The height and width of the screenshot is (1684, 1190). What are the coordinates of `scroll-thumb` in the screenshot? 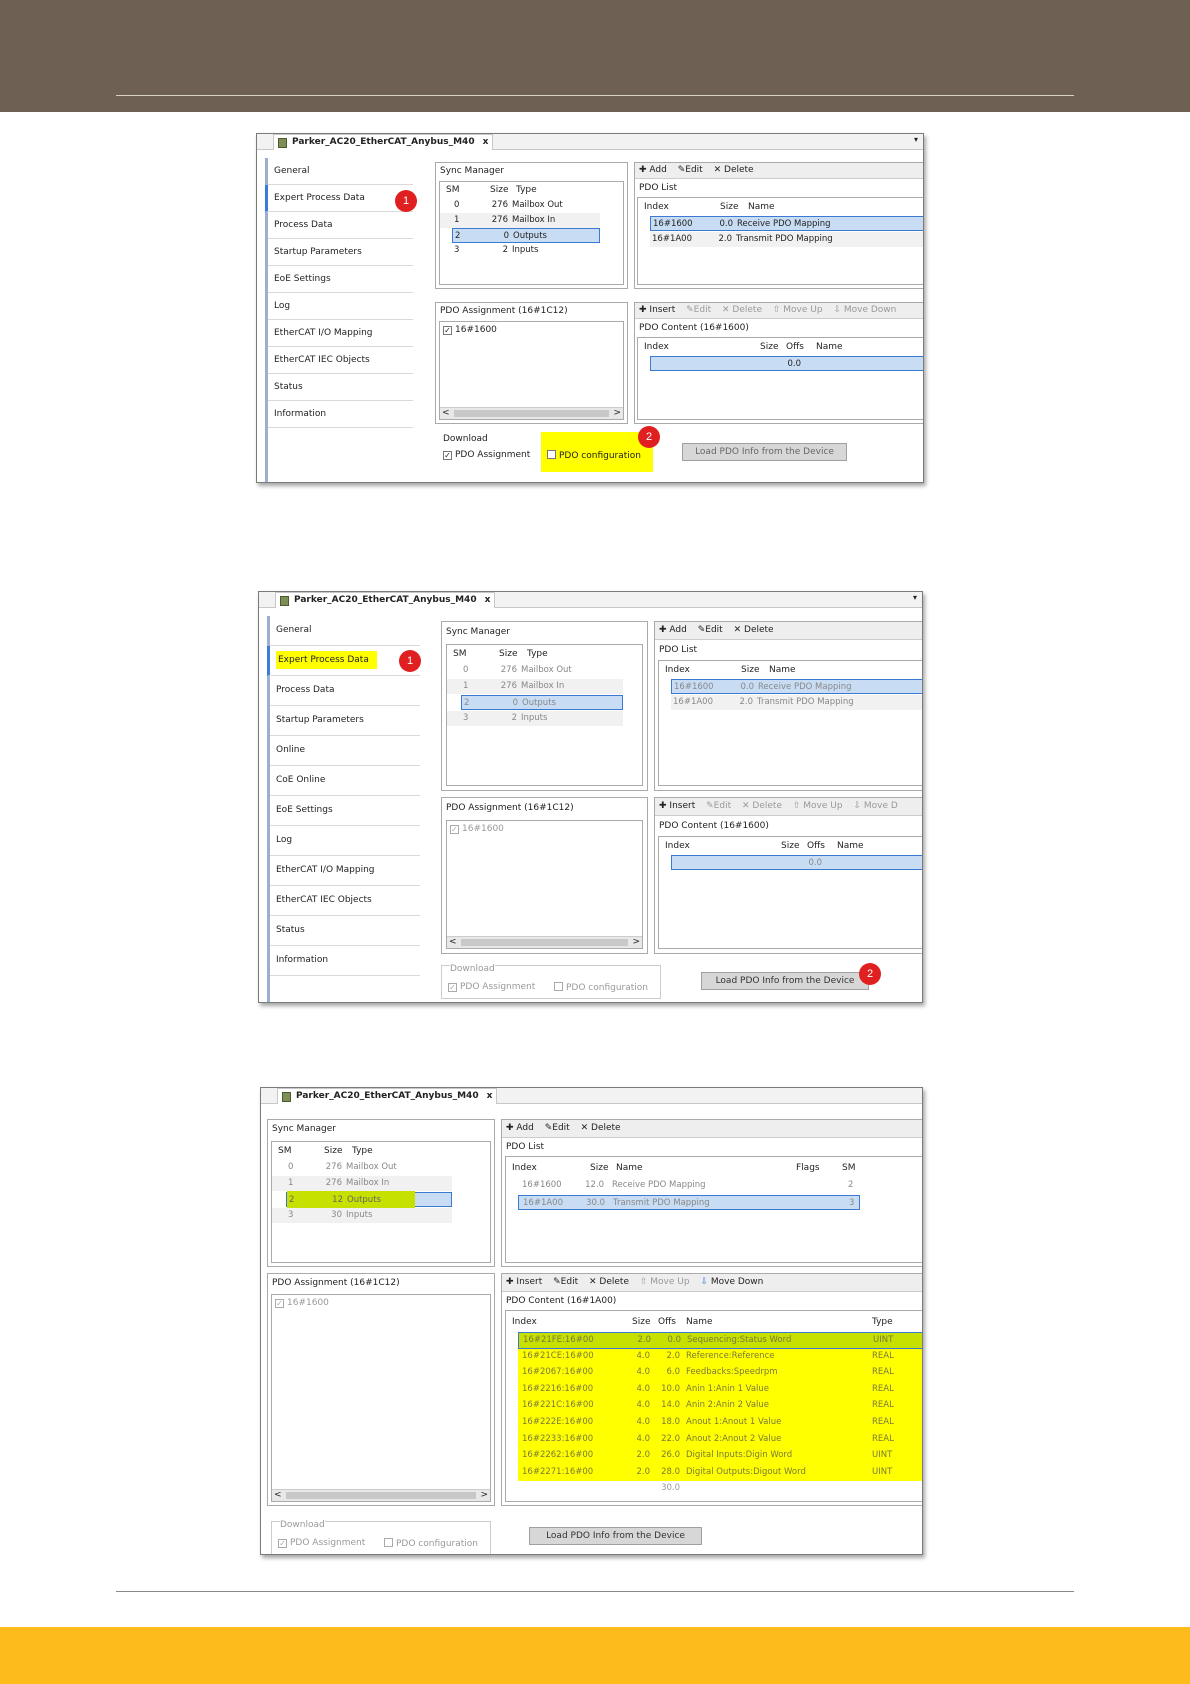 It's located at (531, 413).